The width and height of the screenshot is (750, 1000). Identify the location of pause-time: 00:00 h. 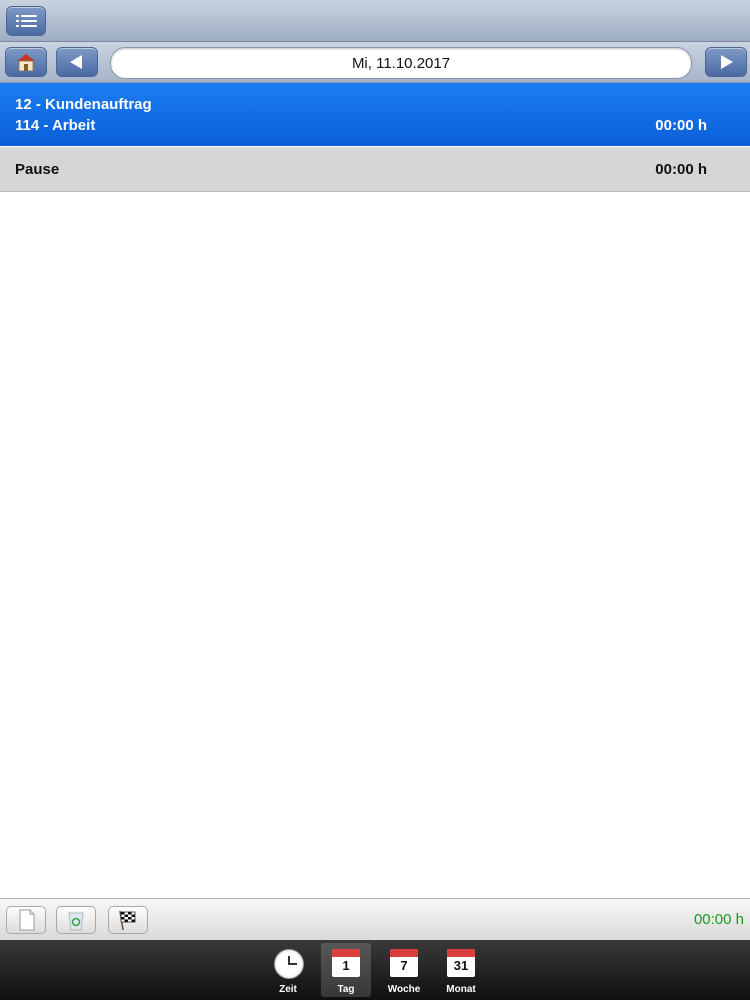
(681, 169).